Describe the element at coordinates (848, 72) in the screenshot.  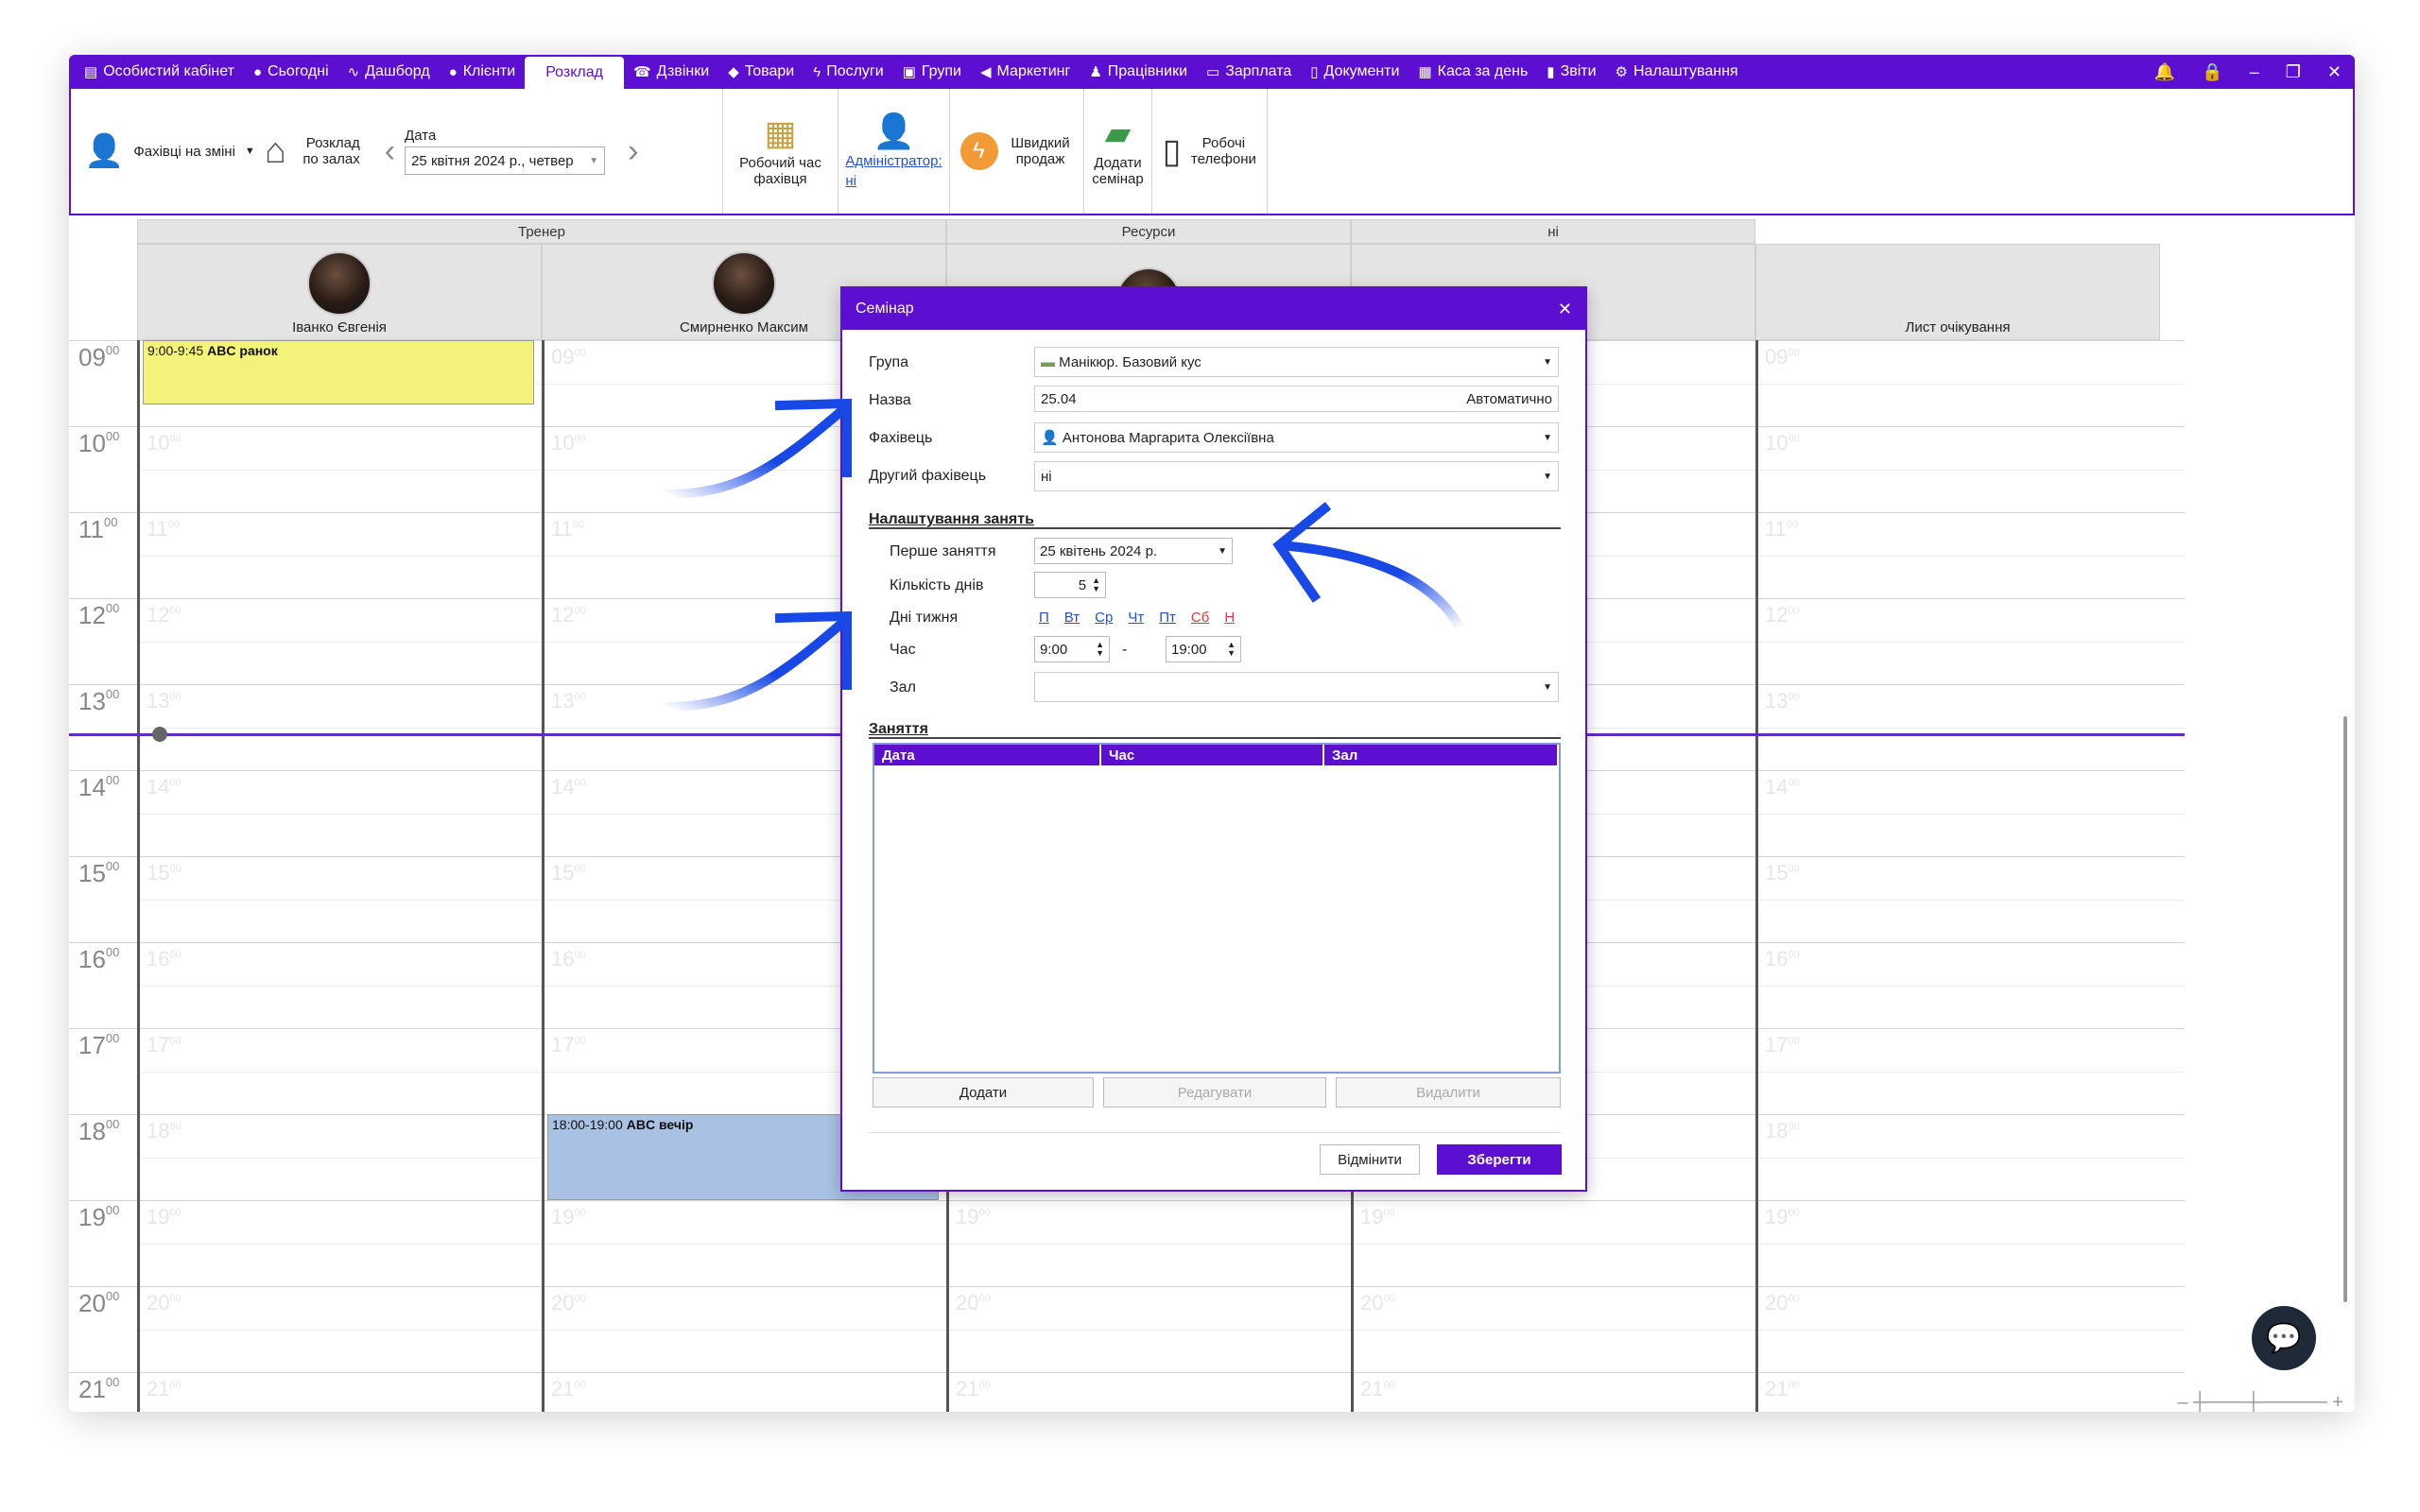
I see `menu-item-7: ϟ Послуги` at that location.